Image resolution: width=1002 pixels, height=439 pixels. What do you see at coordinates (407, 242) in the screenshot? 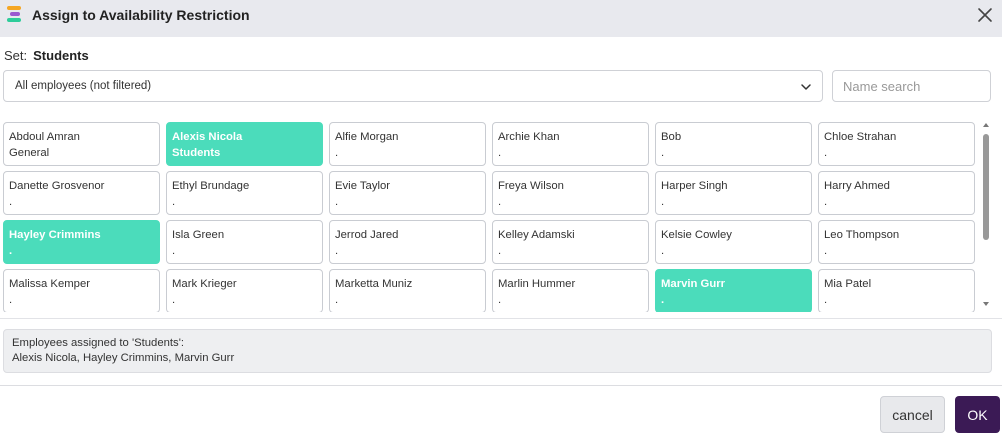
I see `employee-card: Jerrod Jared.` at bounding box center [407, 242].